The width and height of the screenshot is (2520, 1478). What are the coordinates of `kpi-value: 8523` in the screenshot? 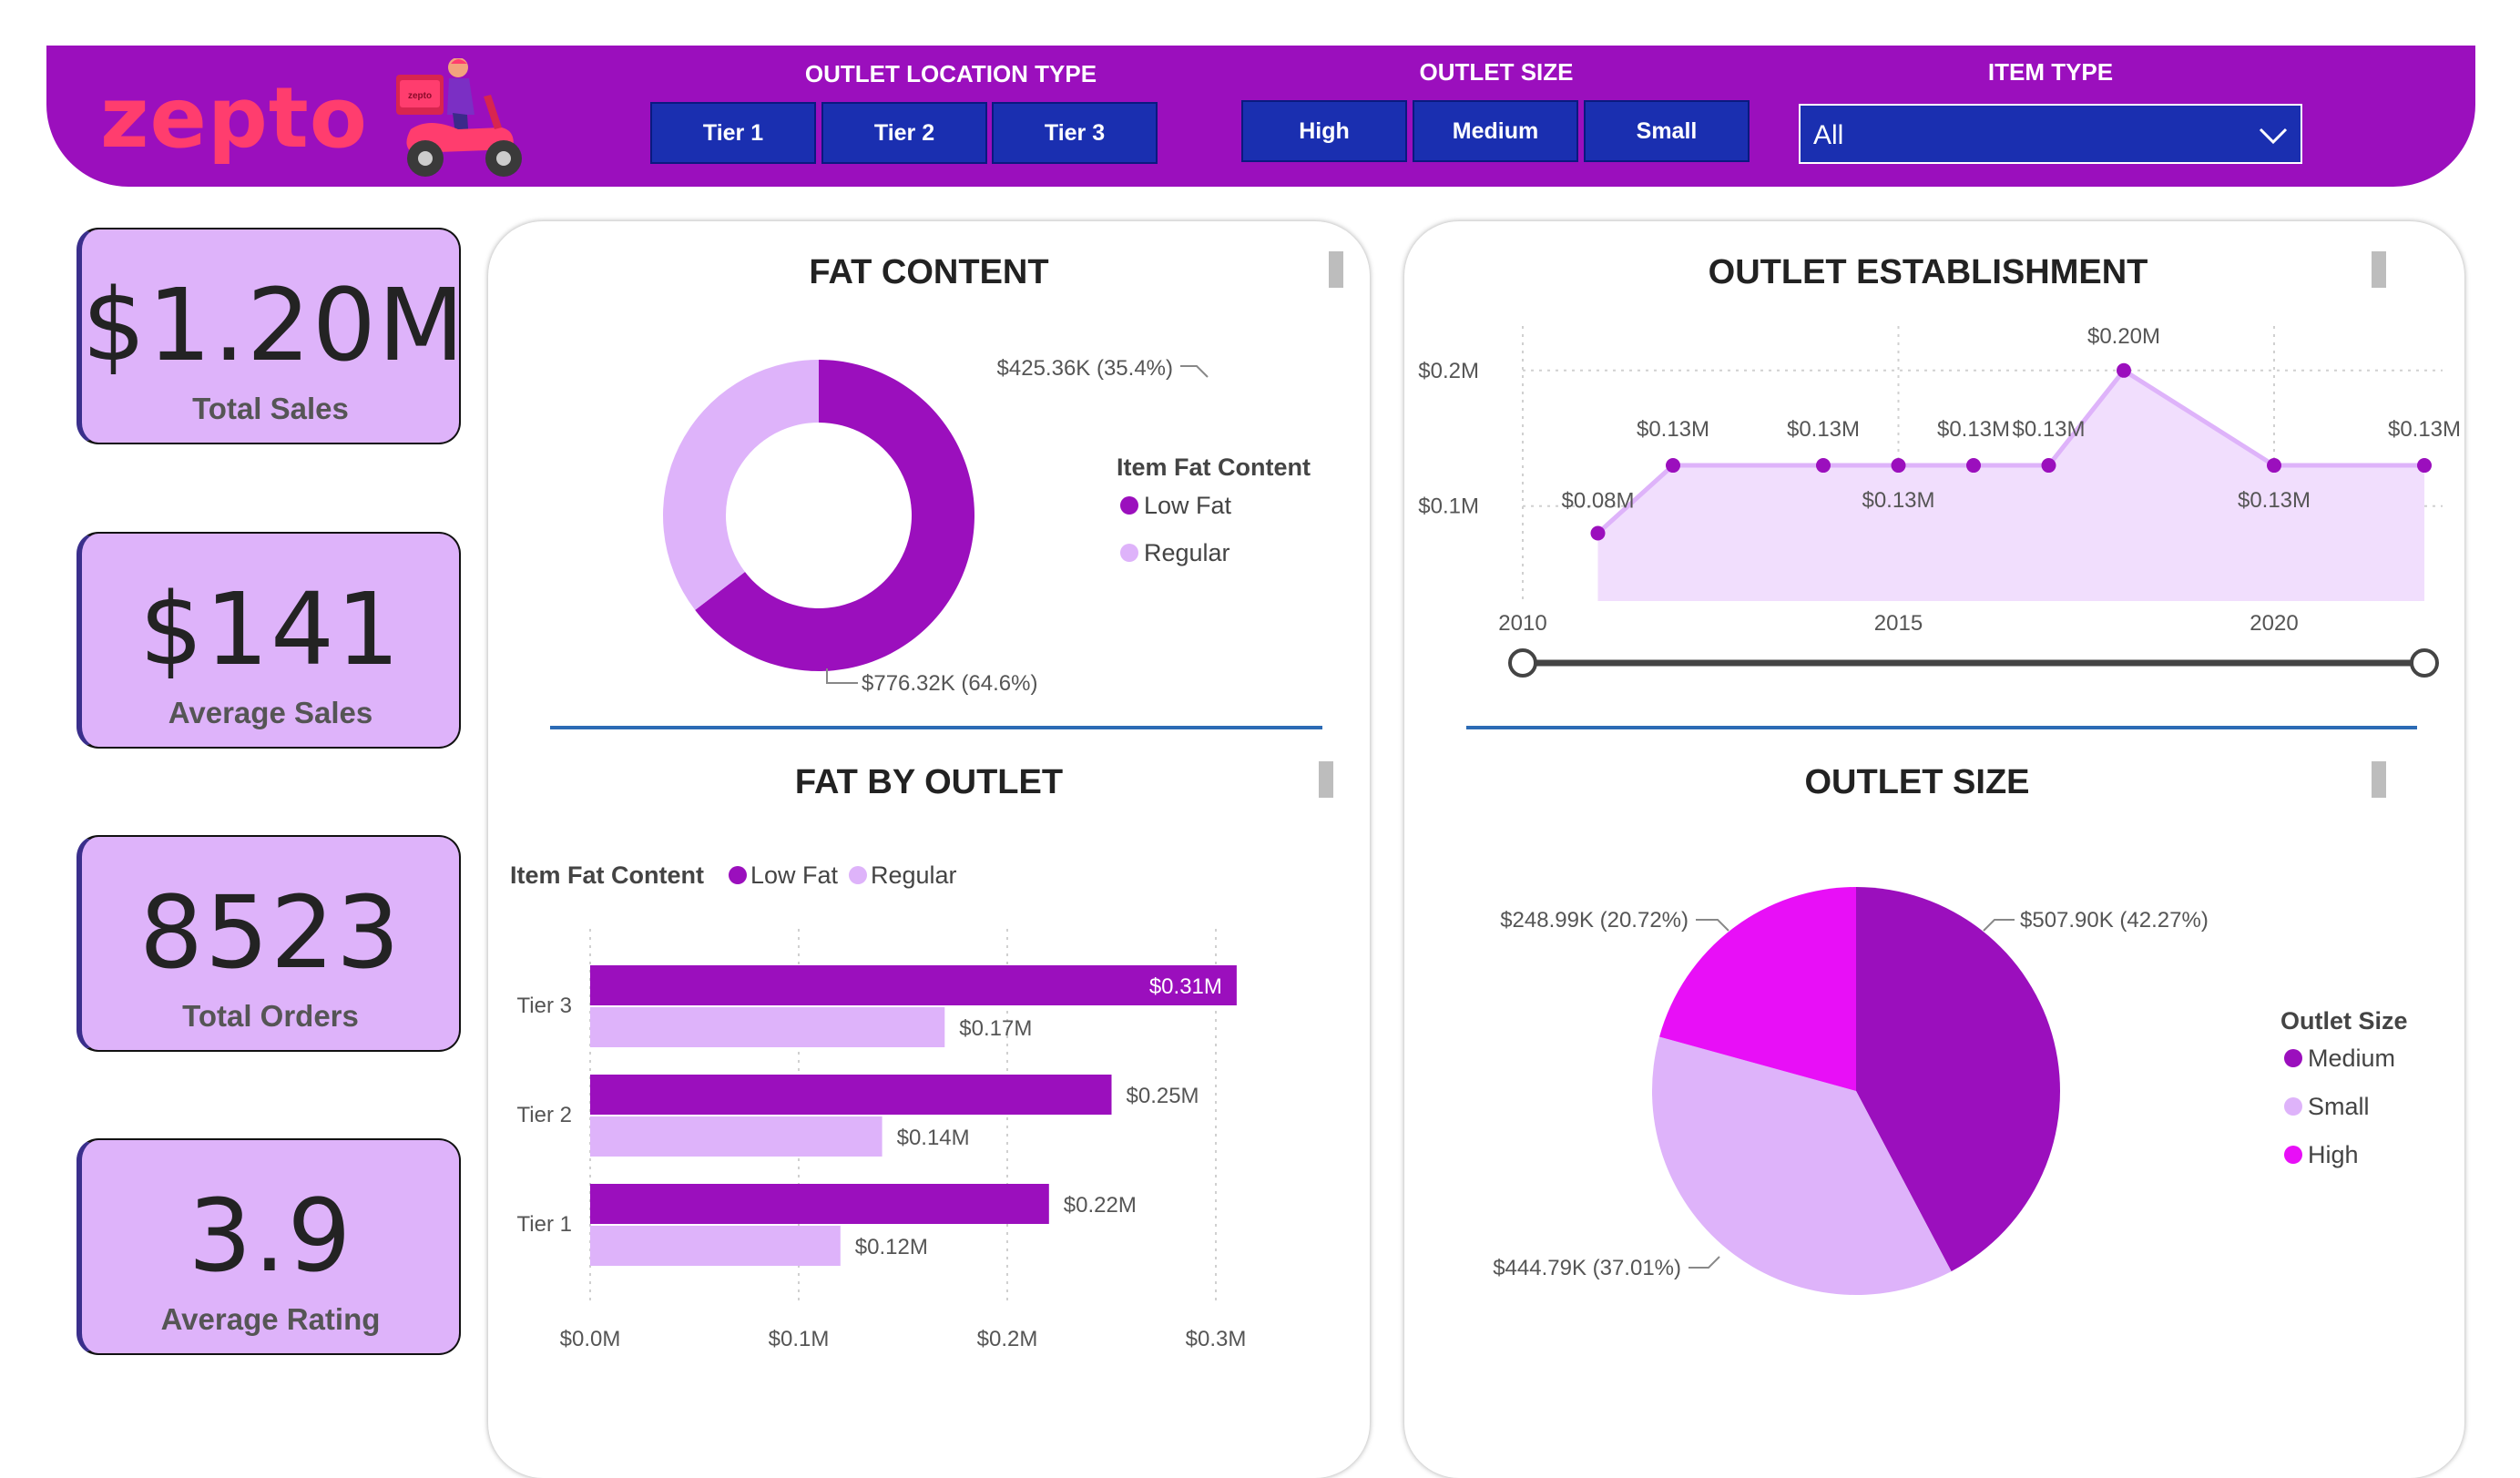 It's located at (270, 932).